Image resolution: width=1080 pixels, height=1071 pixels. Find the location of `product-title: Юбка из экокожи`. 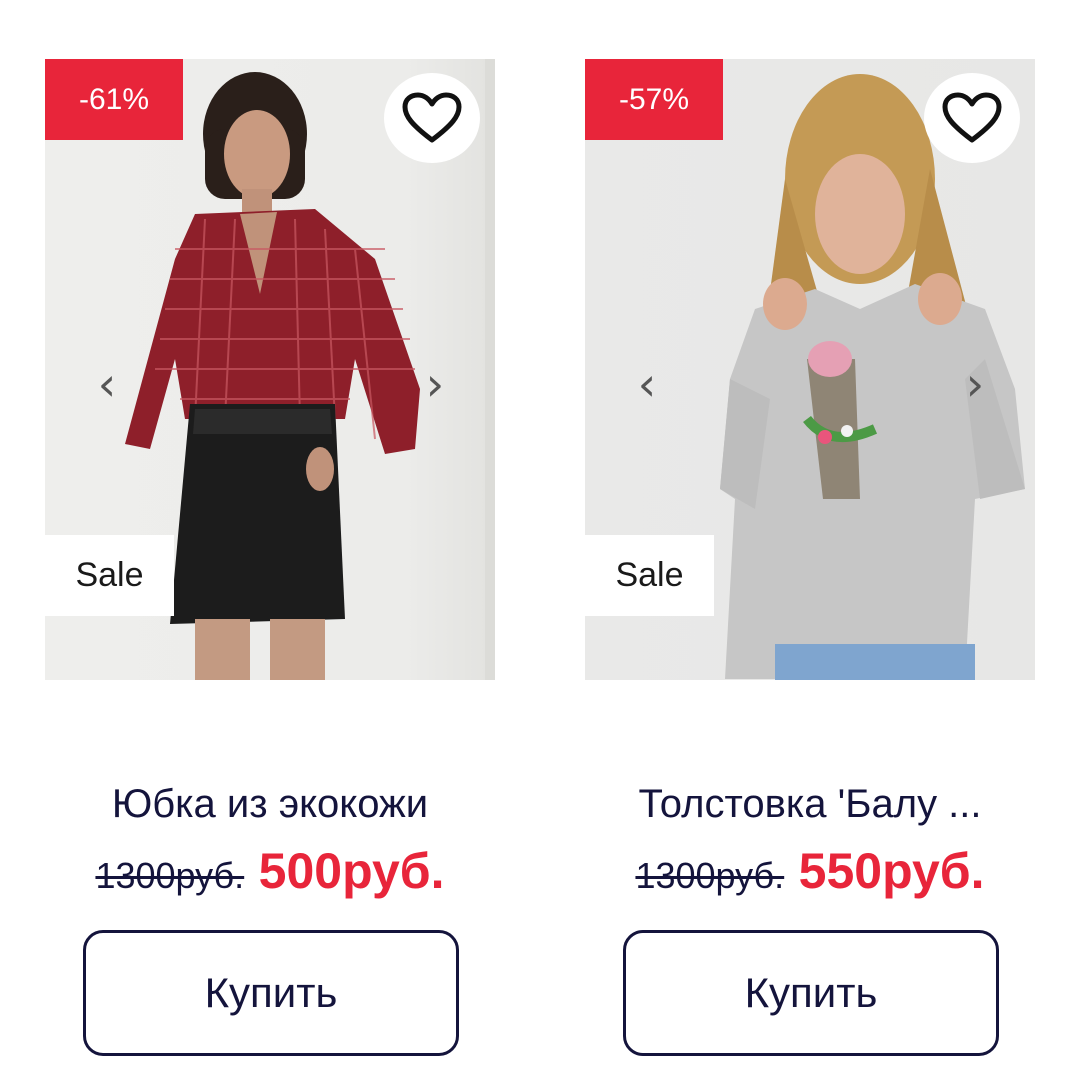

product-title: Юбка из экокожи is located at coordinates (270, 804).